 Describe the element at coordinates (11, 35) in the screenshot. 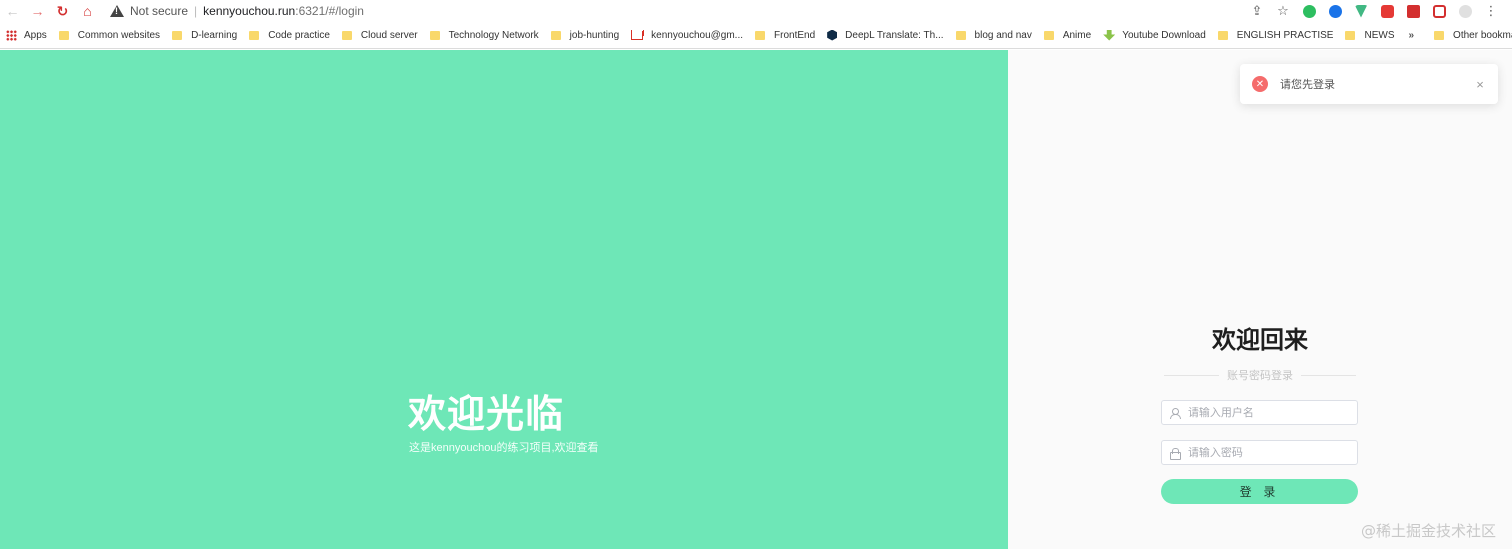

I see `apps-grid-icon` at that location.